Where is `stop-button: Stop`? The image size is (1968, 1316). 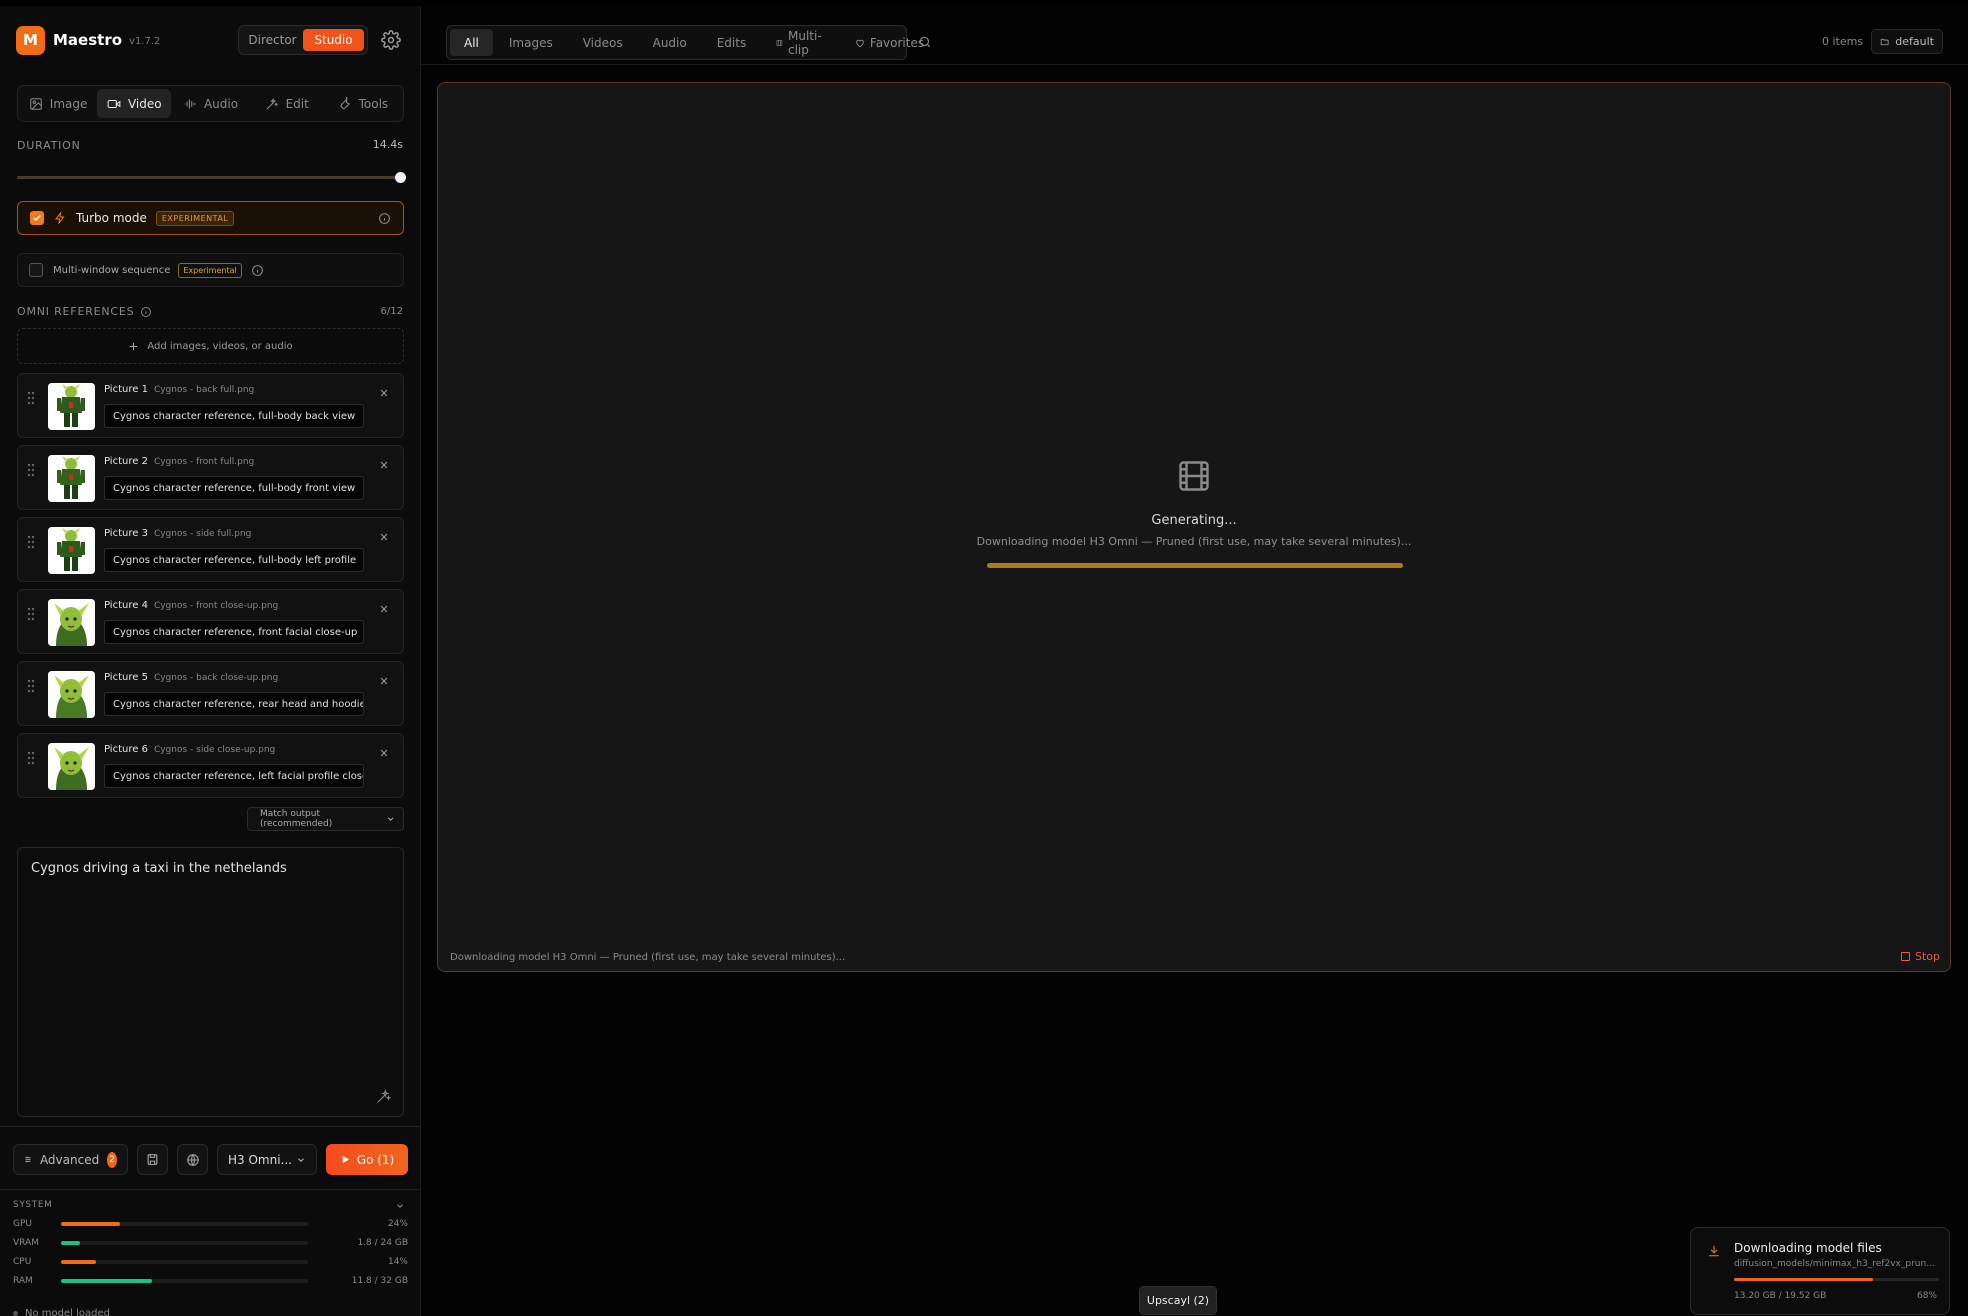
stop-button: Stop is located at coordinates (1920, 956).